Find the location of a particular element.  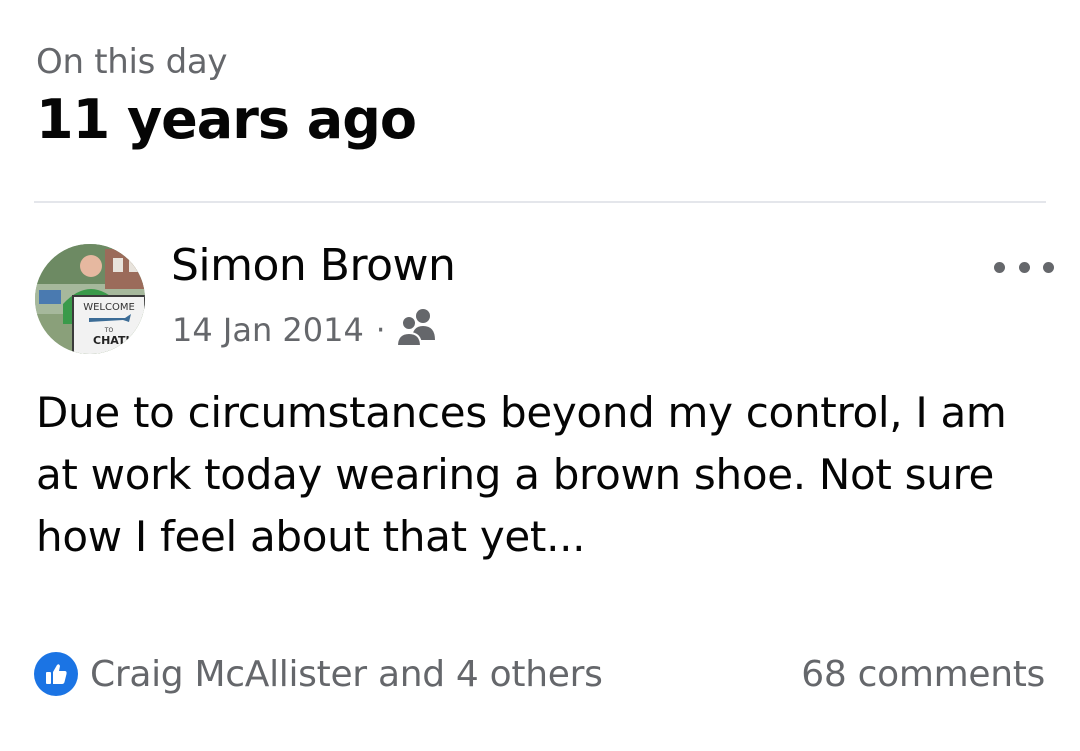

avatar-sign-line2: TO is located at coordinates (109, 330).